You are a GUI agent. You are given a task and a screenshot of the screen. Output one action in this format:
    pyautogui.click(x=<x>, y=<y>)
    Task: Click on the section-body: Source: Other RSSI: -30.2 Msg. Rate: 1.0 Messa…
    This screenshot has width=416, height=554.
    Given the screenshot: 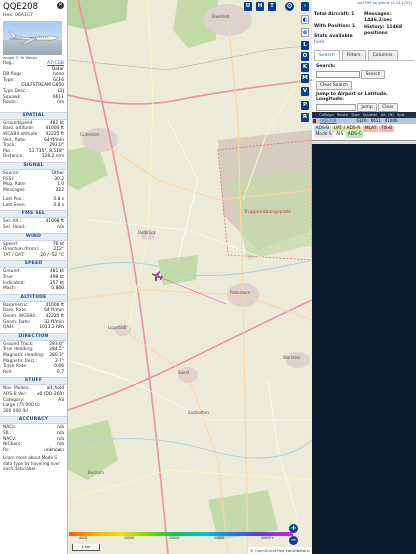 What is the action you would take?
    pyautogui.click(x=33, y=190)
    